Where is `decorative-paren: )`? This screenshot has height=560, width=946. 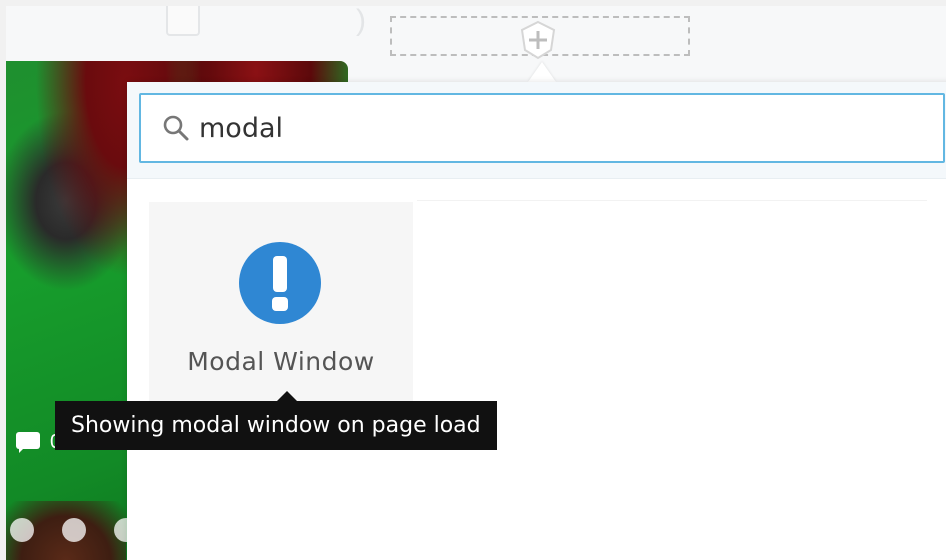 decorative-paren: ) is located at coordinates (361, 21).